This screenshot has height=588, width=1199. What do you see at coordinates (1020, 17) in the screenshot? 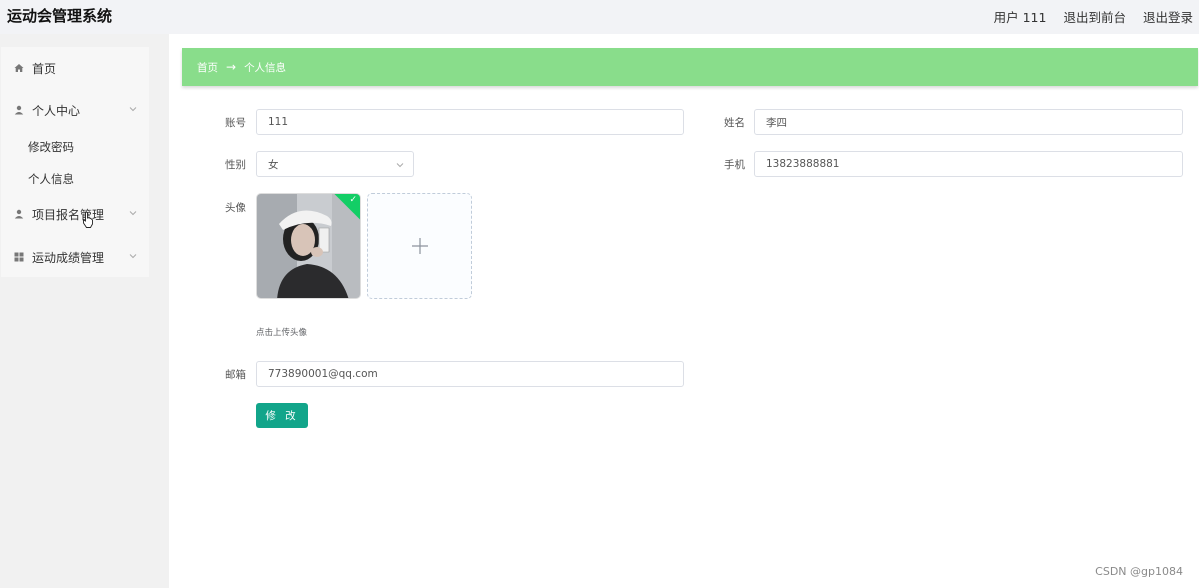
I see `user-label: 用户 111` at bounding box center [1020, 17].